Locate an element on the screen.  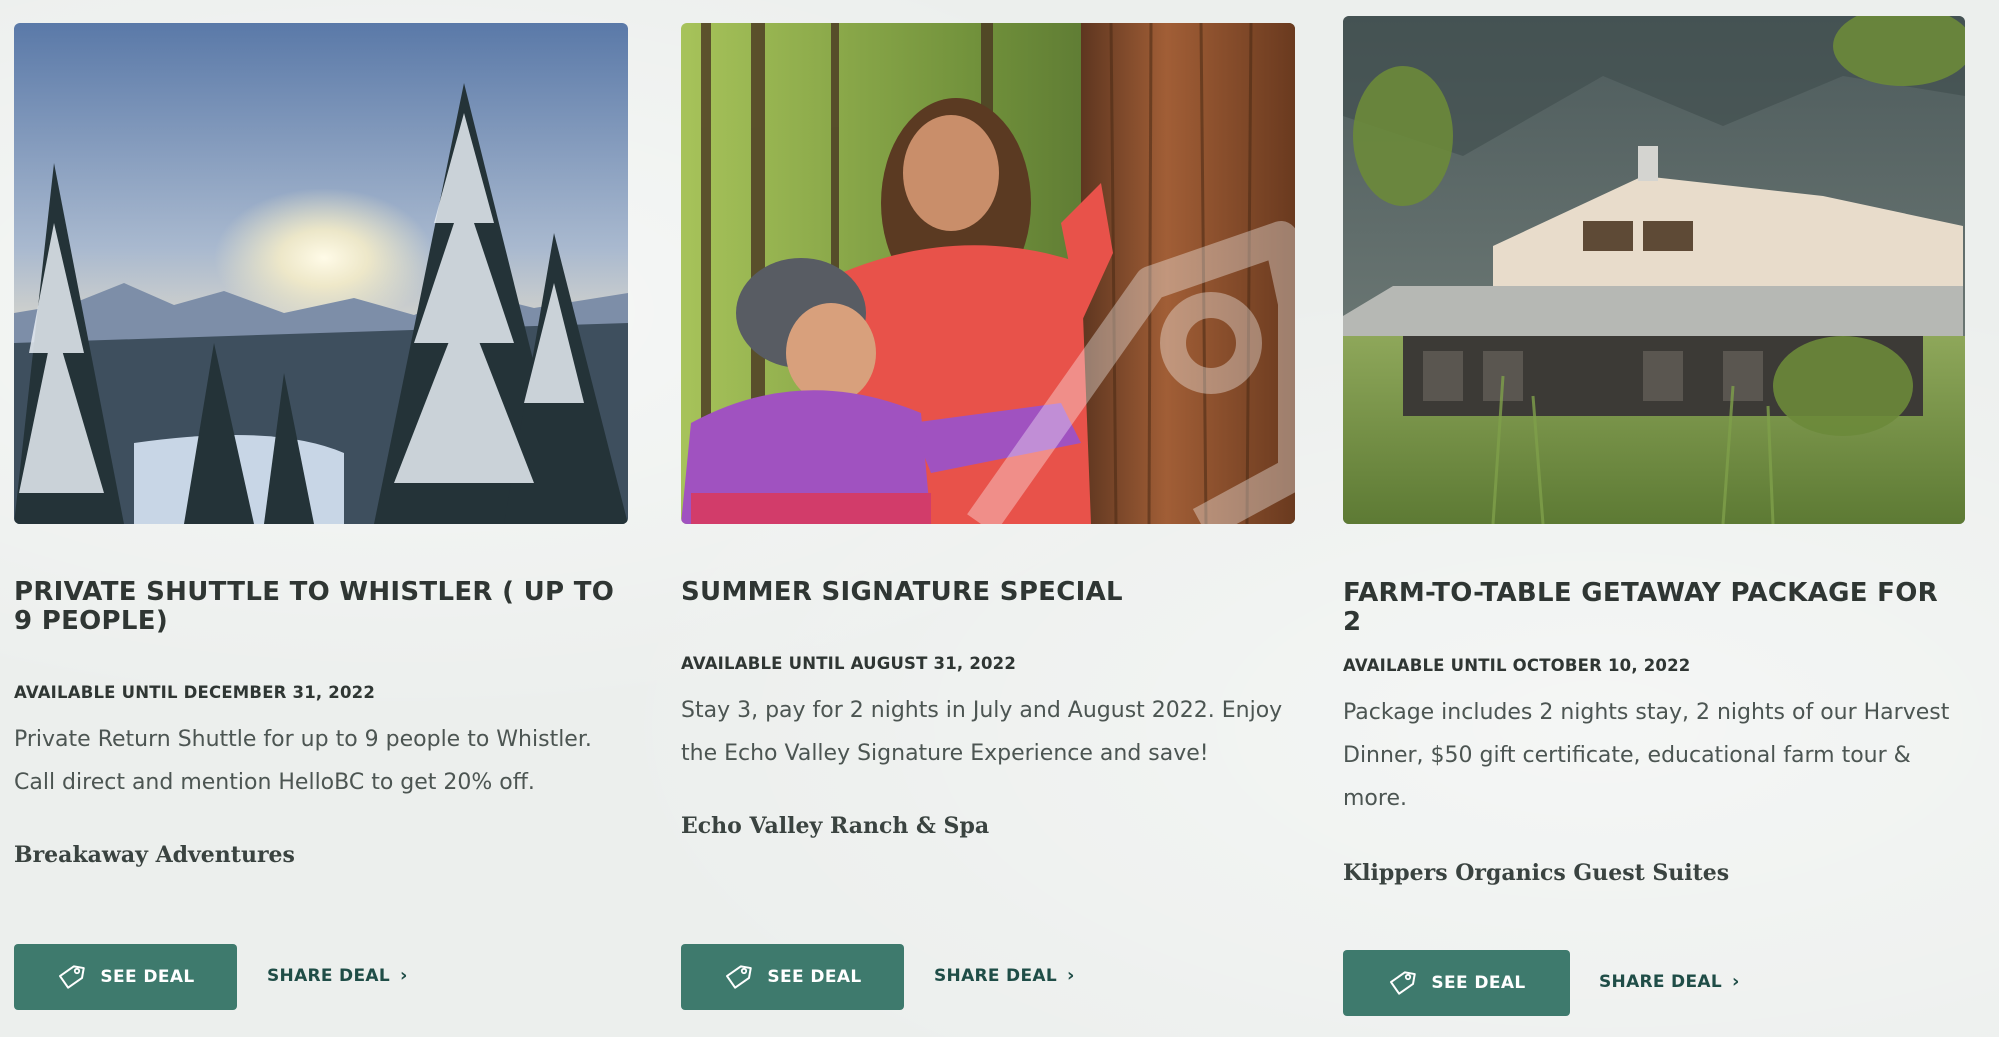
deal-title: SUMMER SIGNATURE SPECIAL is located at coordinates (902, 592).